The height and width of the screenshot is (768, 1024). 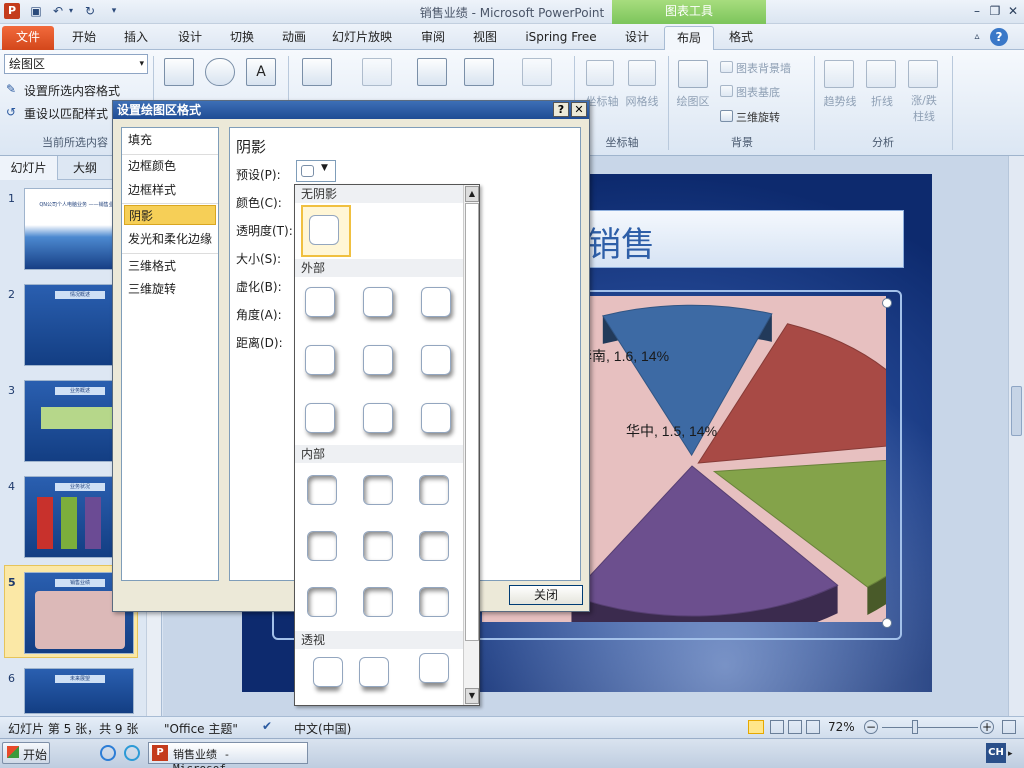 I want to click on tab-design: 设计, so click(x=190, y=38).